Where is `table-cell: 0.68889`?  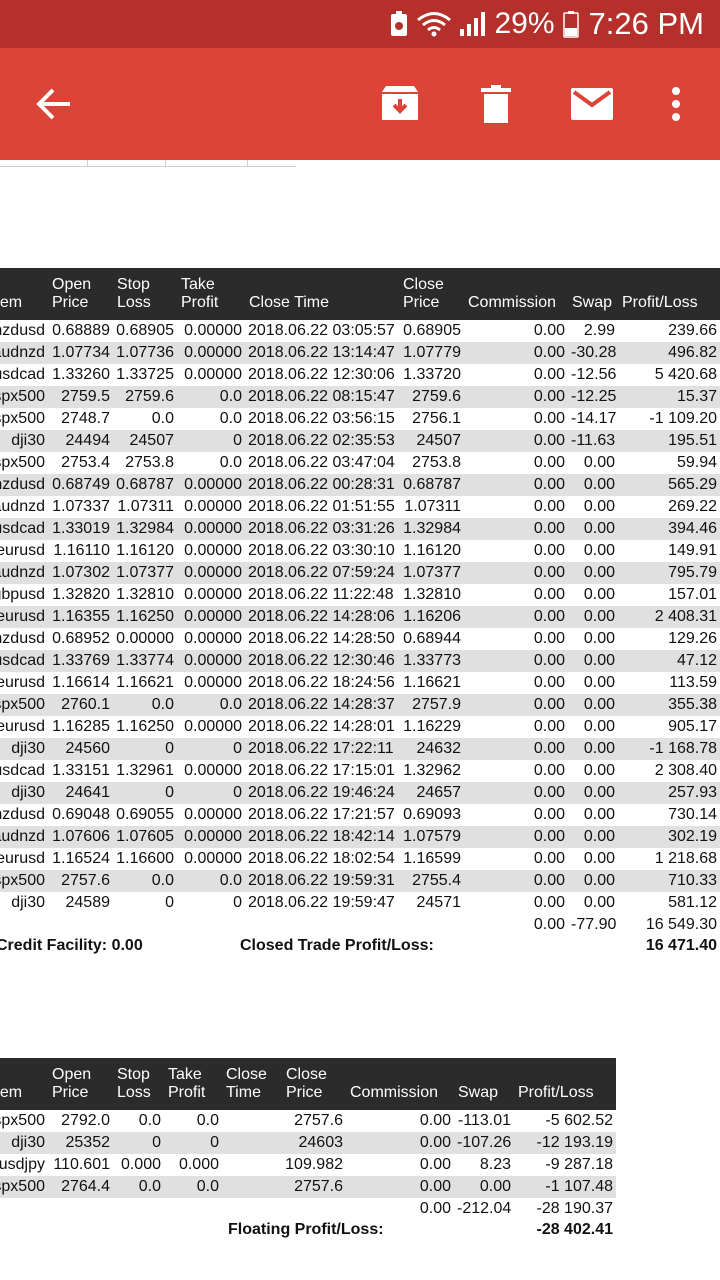 table-cell: 0.68889 is located at coordinates (81, 330).